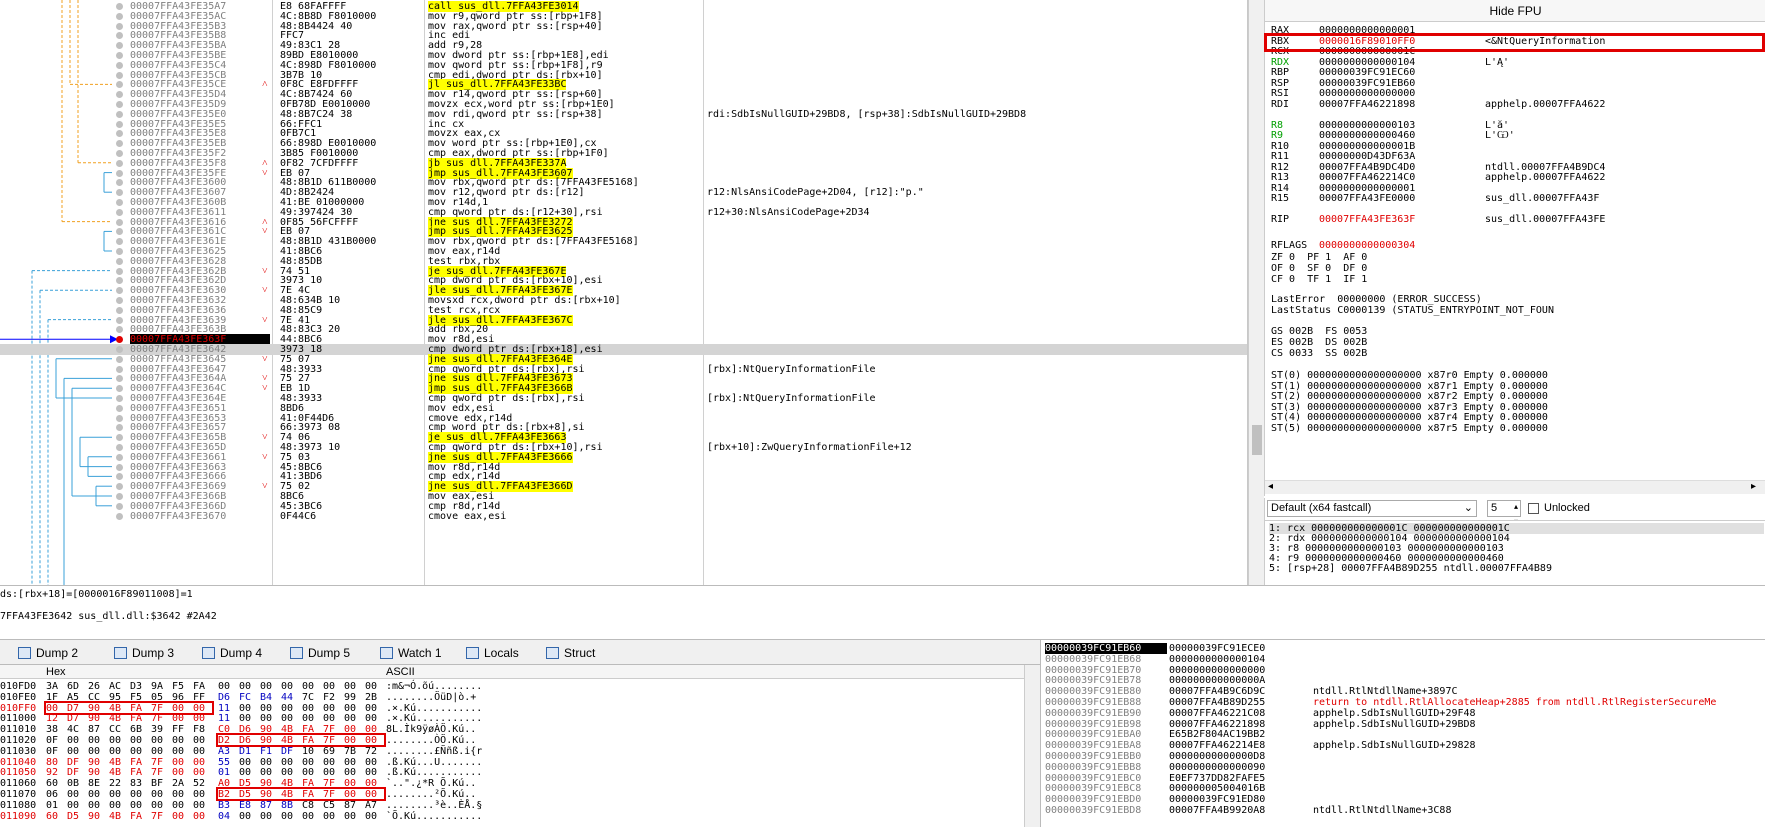  What do you see at coordinates (47, 653) in the screenshot?
I see `tab-dump-2: Dump 2` at bounding box center [47, 653].